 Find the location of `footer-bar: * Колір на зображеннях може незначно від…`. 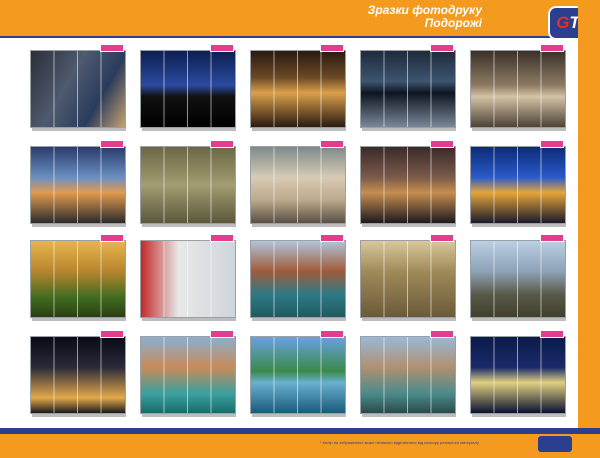

footer-bar: * Колір на зображеннях може незначно від… is located at coordinates (300, 446).